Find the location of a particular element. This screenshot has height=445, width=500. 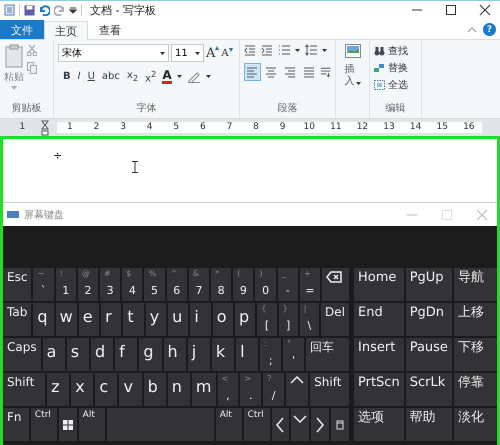

paragraph-icon is located at coordinates (326, 72).